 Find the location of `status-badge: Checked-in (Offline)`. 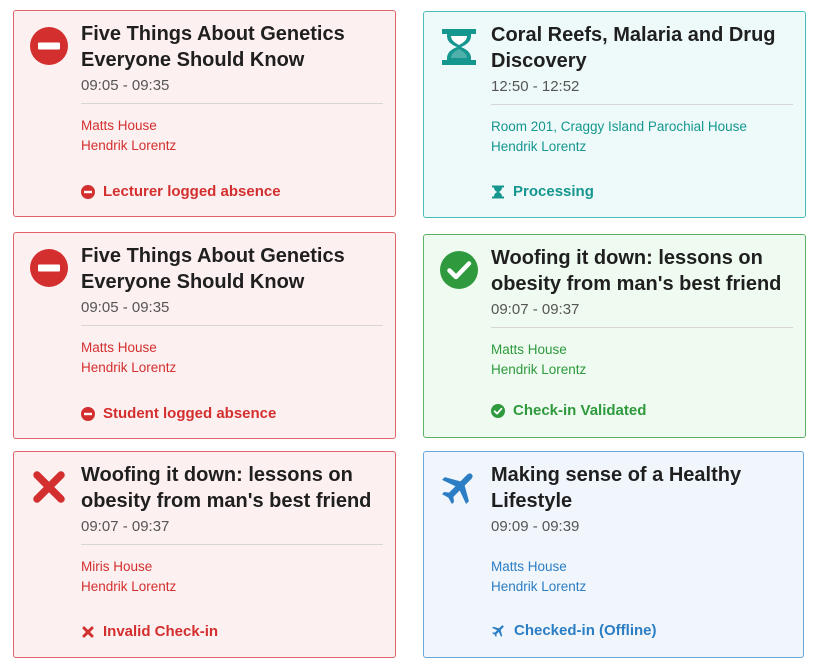

status-badge: Checked-in (Offline) is located at coordinates (574, 630).